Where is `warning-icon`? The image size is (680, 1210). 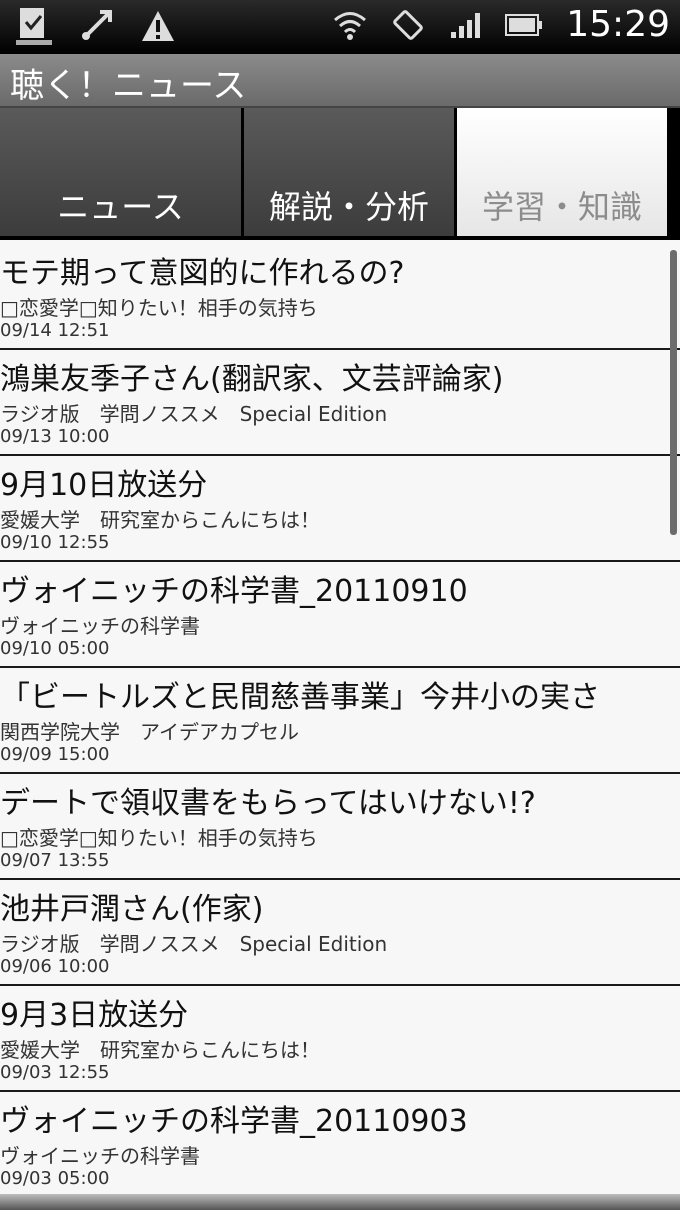
warning-icon is located at coordinates (158, 26).